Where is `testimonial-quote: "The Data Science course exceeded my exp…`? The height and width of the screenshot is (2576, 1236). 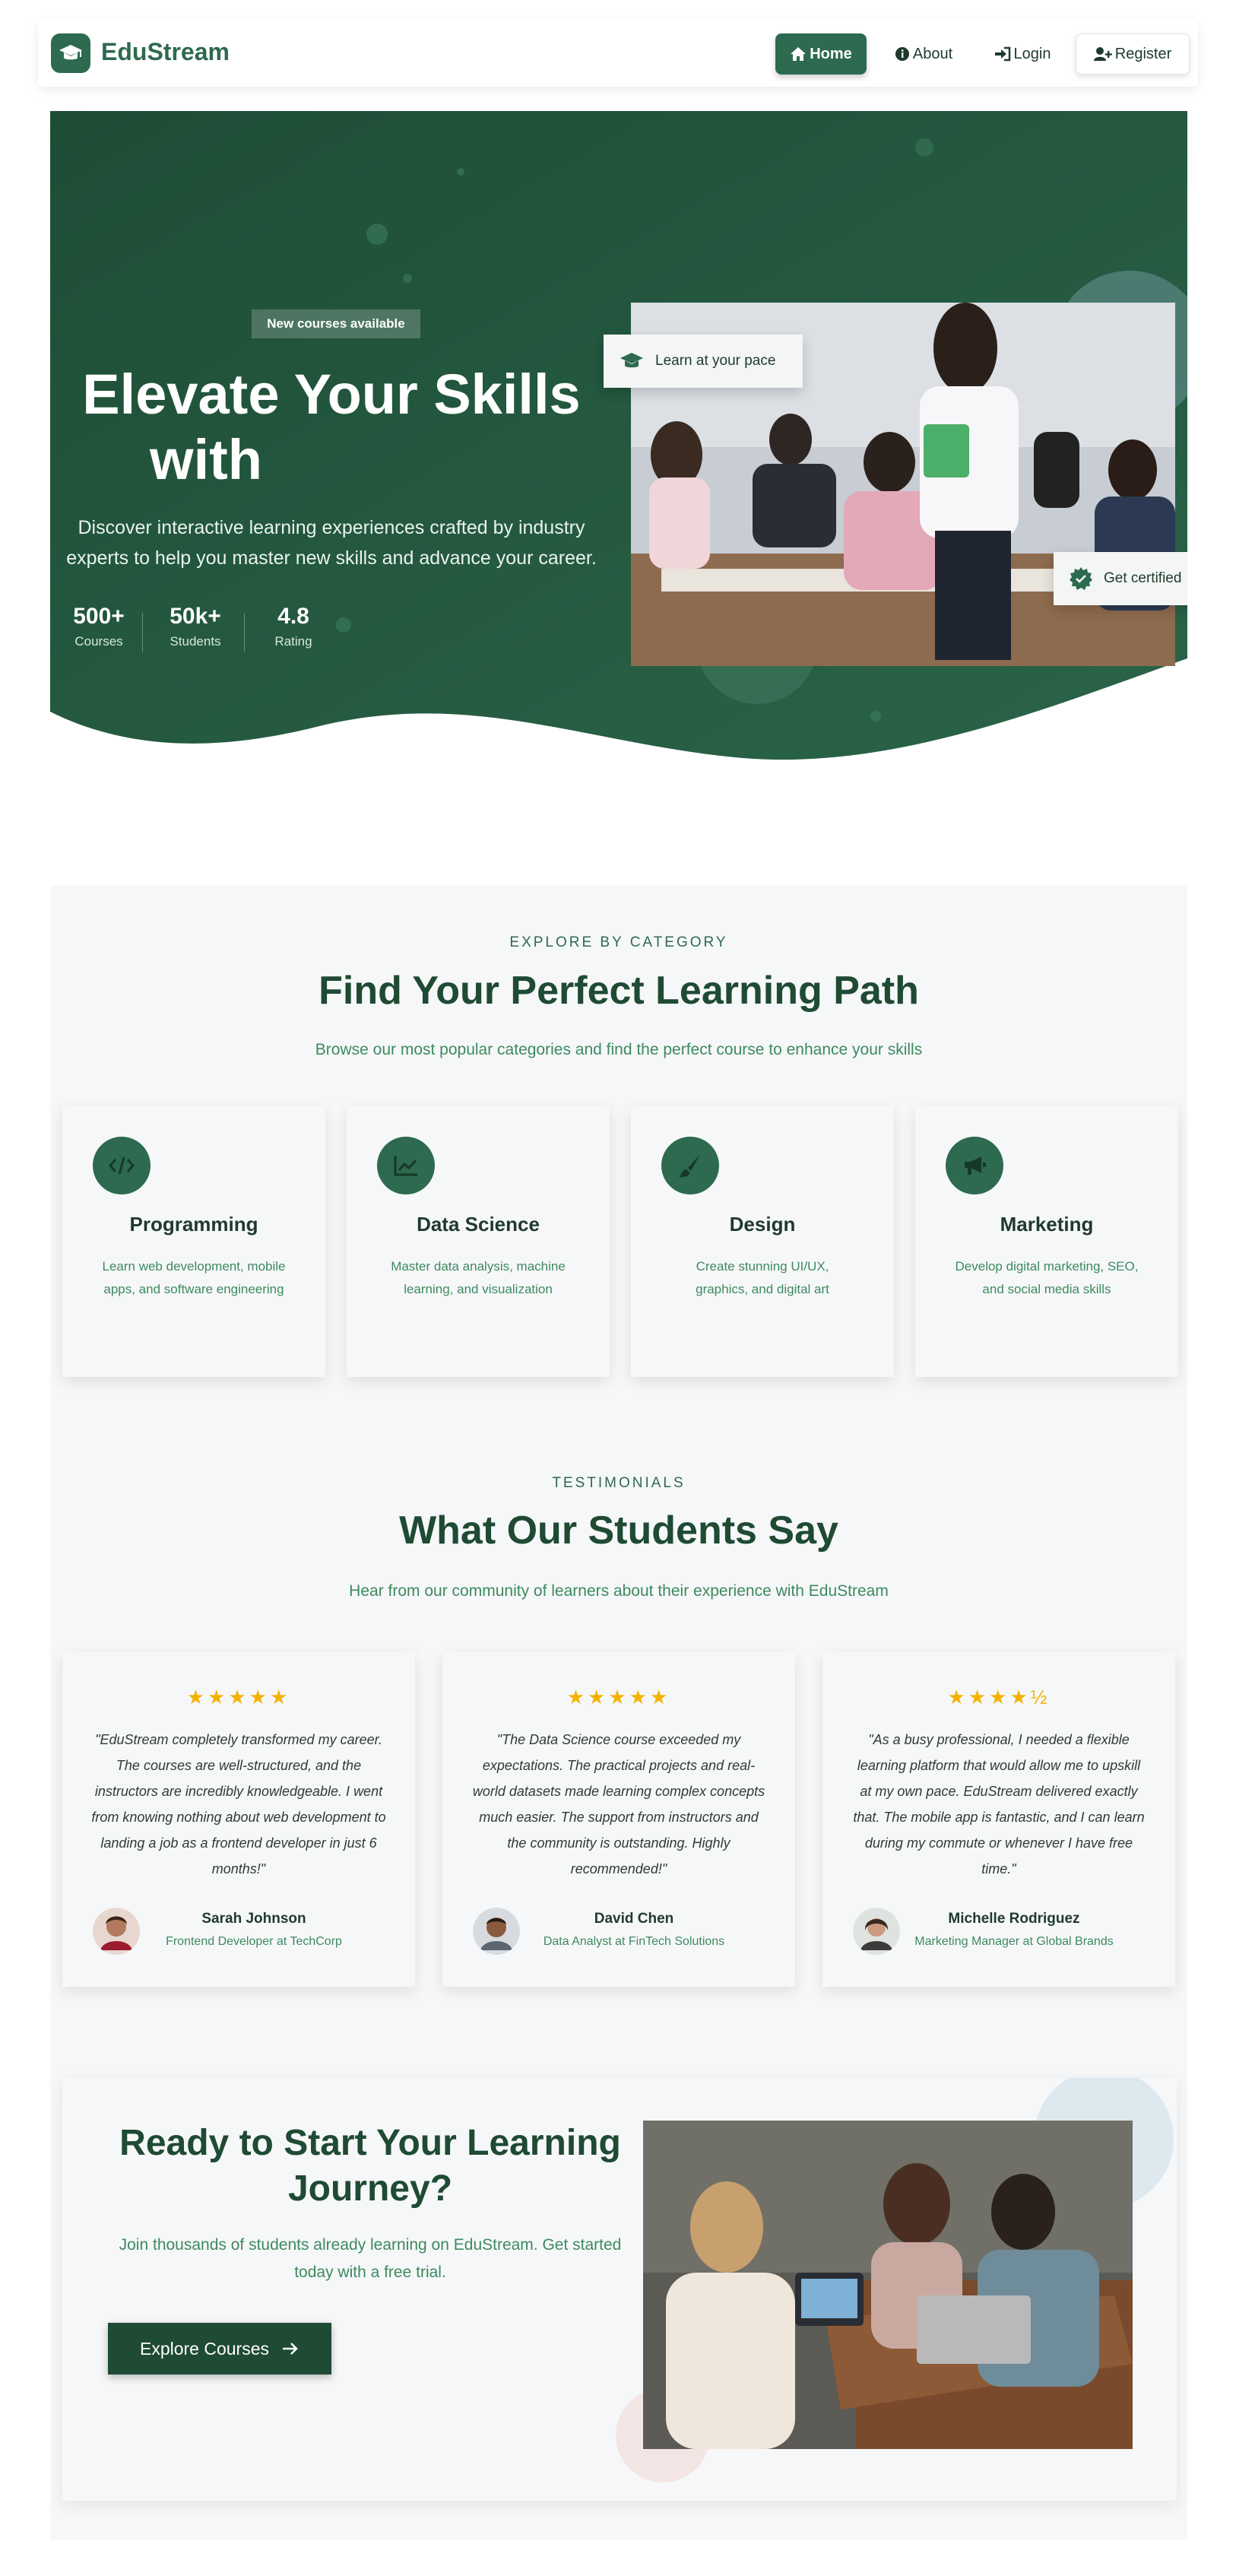
testimonial-quote: "The Data Science course exceeded my exp… is located at coordinates (618, 1804).